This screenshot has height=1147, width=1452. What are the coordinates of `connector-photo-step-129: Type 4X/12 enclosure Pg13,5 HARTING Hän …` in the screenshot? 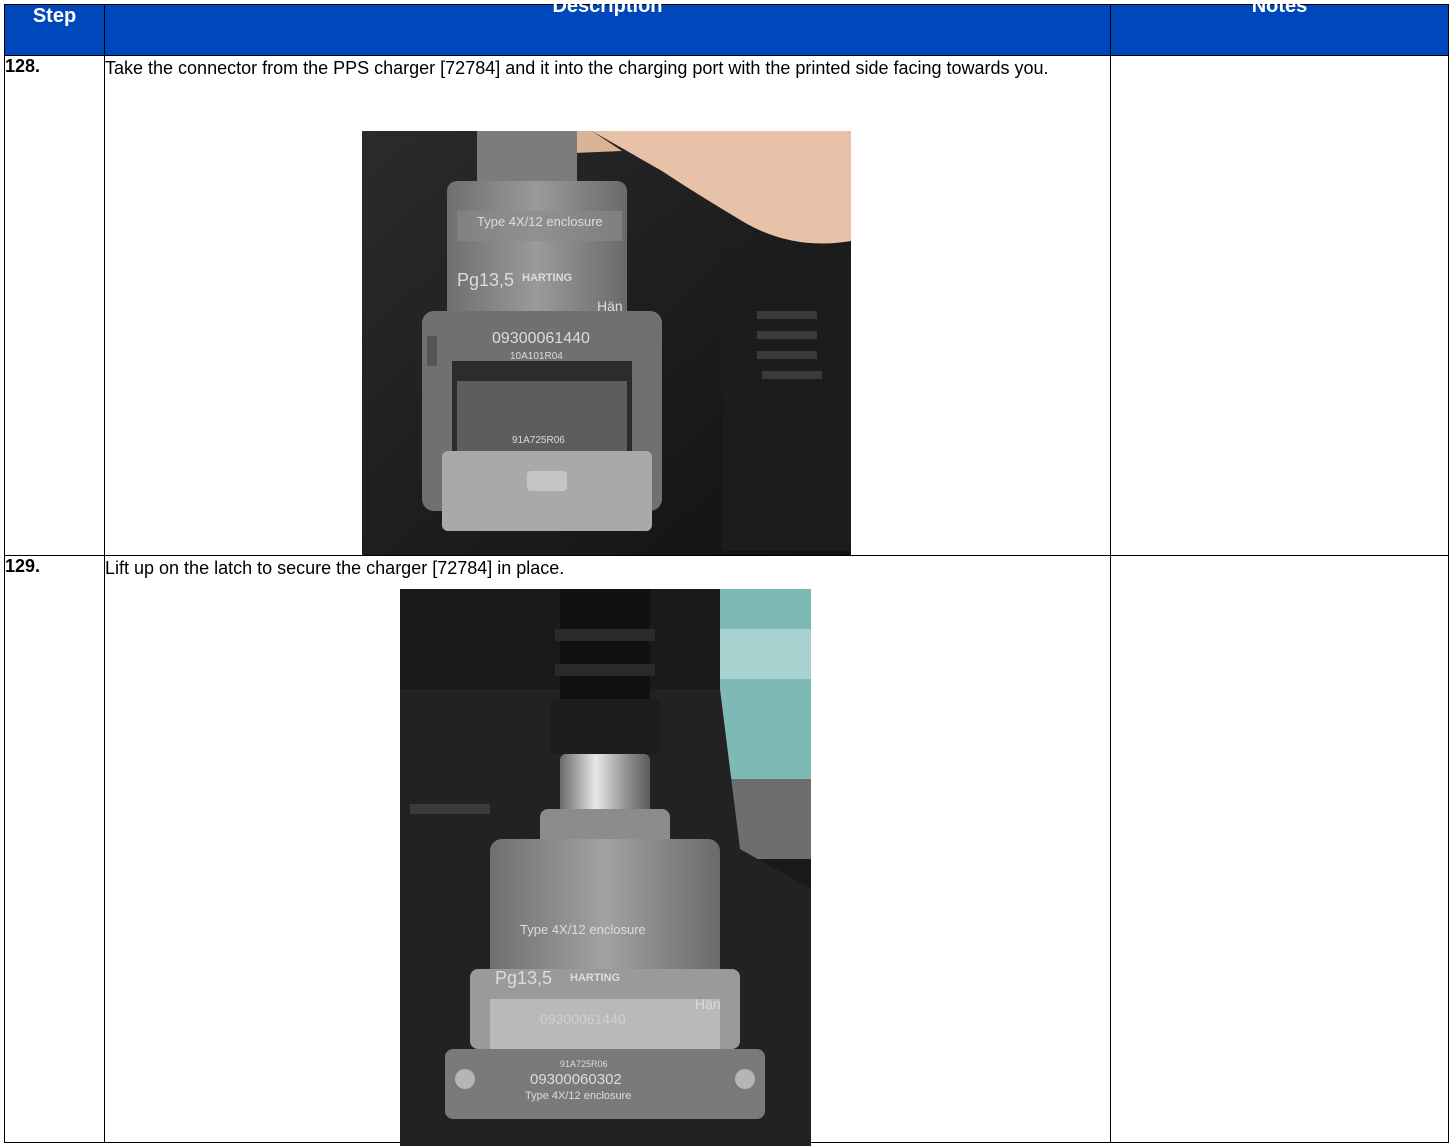 It's located at (605, 867).